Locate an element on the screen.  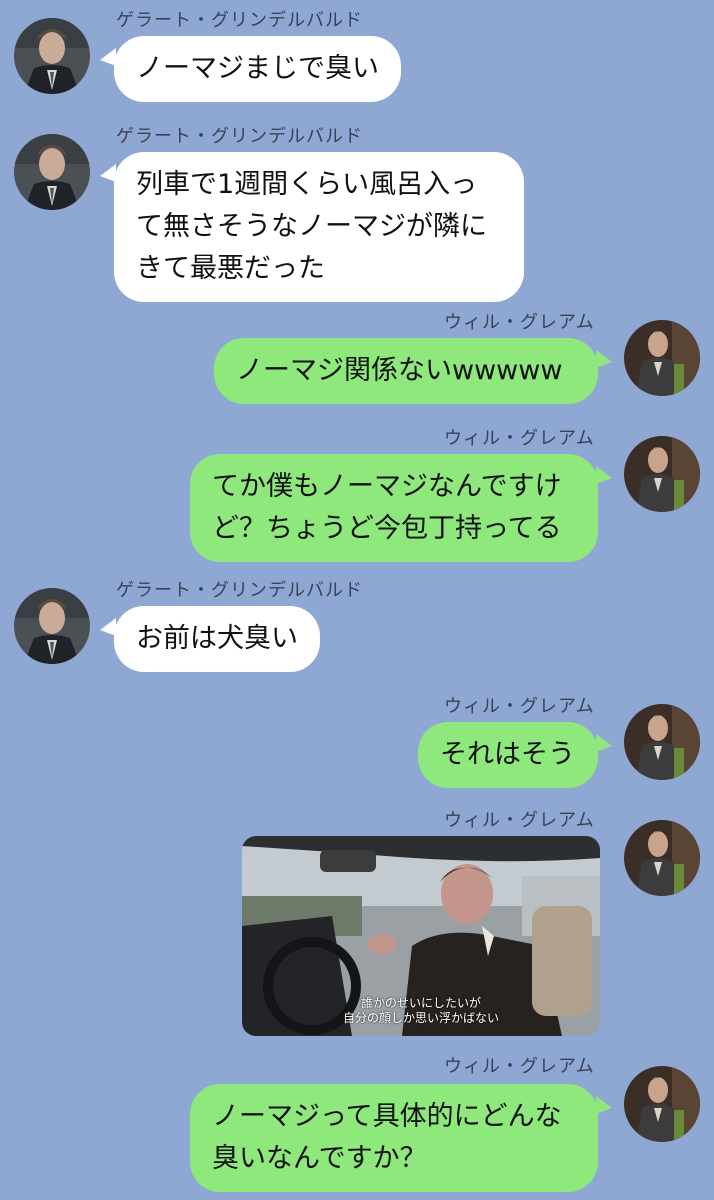
message-line: 列車で1週間くらい風呂入っ is located at coordinates (307, 184).